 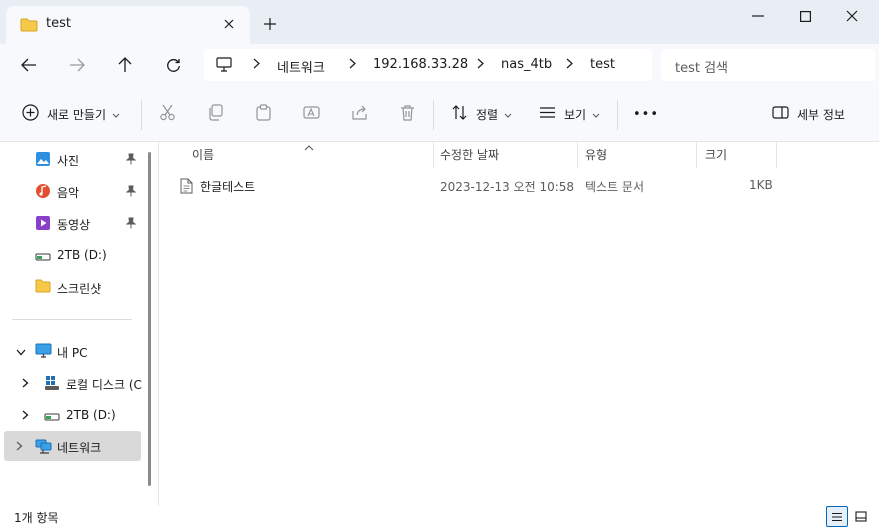 What do you see at coordinates (507, 187) in the screenshot?
I see `file-modified: 2023-12-13 오전 10:58` at bounding box center [507, 187].